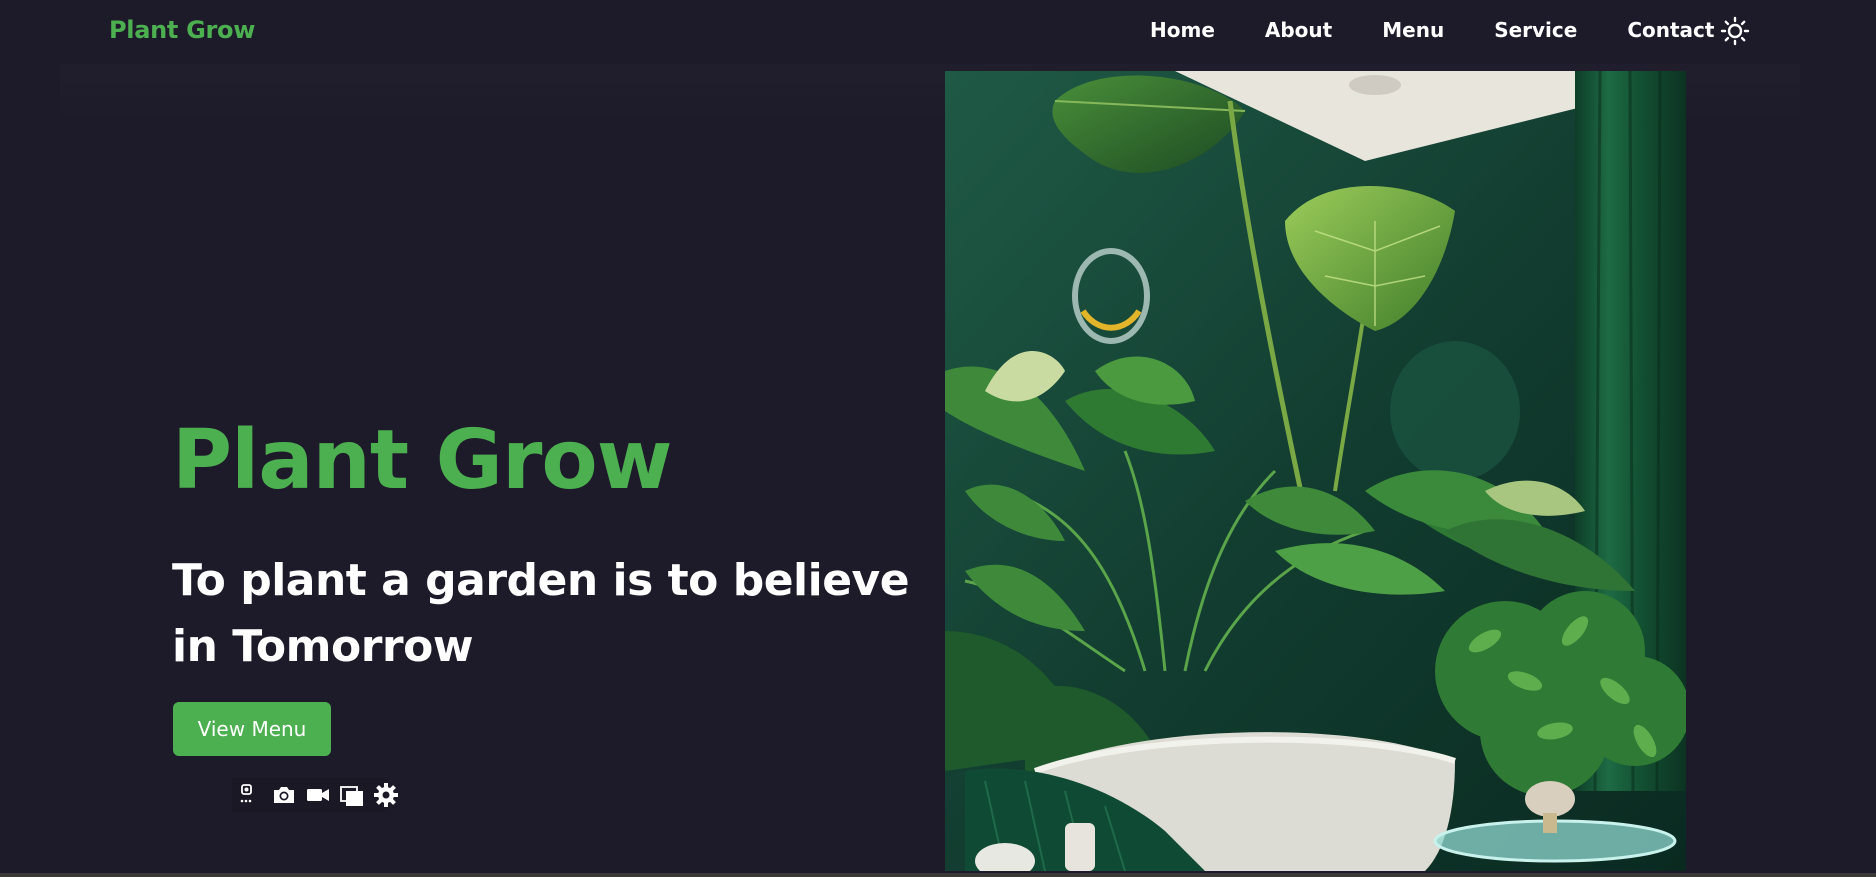 The image size is (1876, 877). I want to click on video-icon, so click(318, 795).